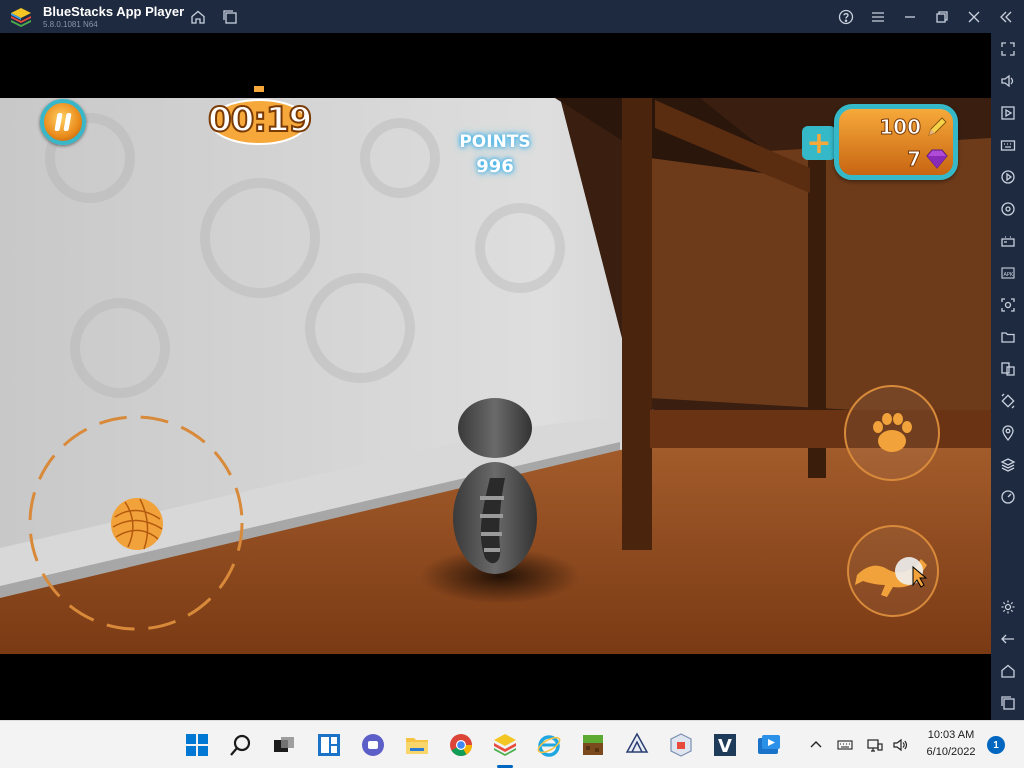  What do you see at coordinates (21, 17) in the screenshot?
I see `bluestacks-logo-icon` at bounding box center [21, 17].